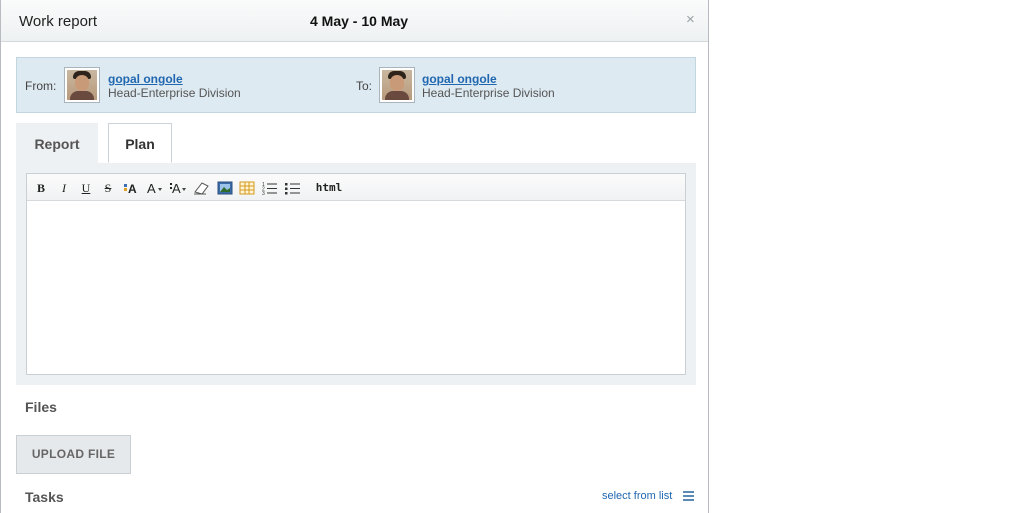 The height and width of the screenshot is (513, 1025). I want to click on dialog-header: Work report 4 May - 10 May ×, so click(354, 21).